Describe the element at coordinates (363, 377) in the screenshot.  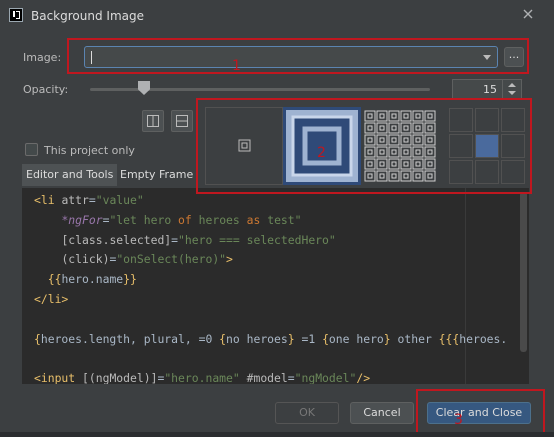
I see `code-token: />` at that location.